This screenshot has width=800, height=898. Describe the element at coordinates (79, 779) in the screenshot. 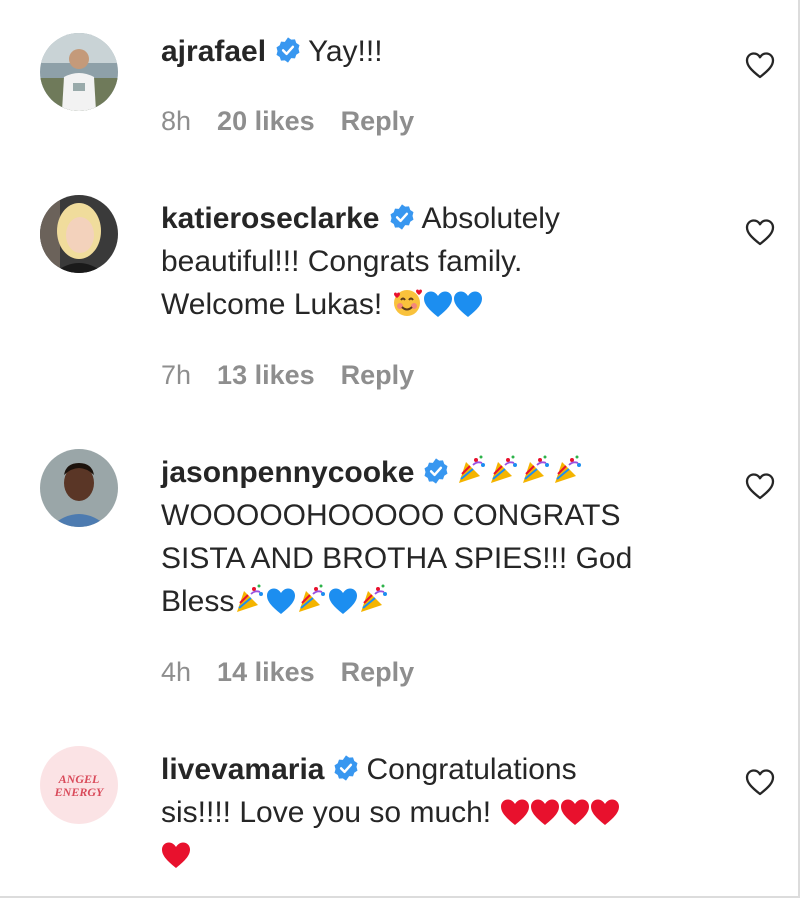

I see `avatar-logo-text: ANGEL` at that location.